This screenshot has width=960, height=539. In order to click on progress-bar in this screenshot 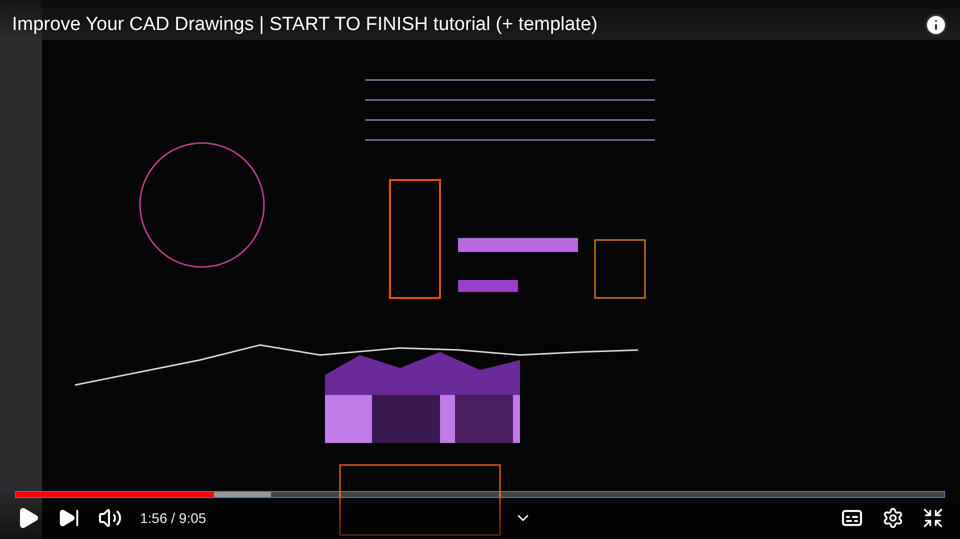, I will do `click(480, 494)`.